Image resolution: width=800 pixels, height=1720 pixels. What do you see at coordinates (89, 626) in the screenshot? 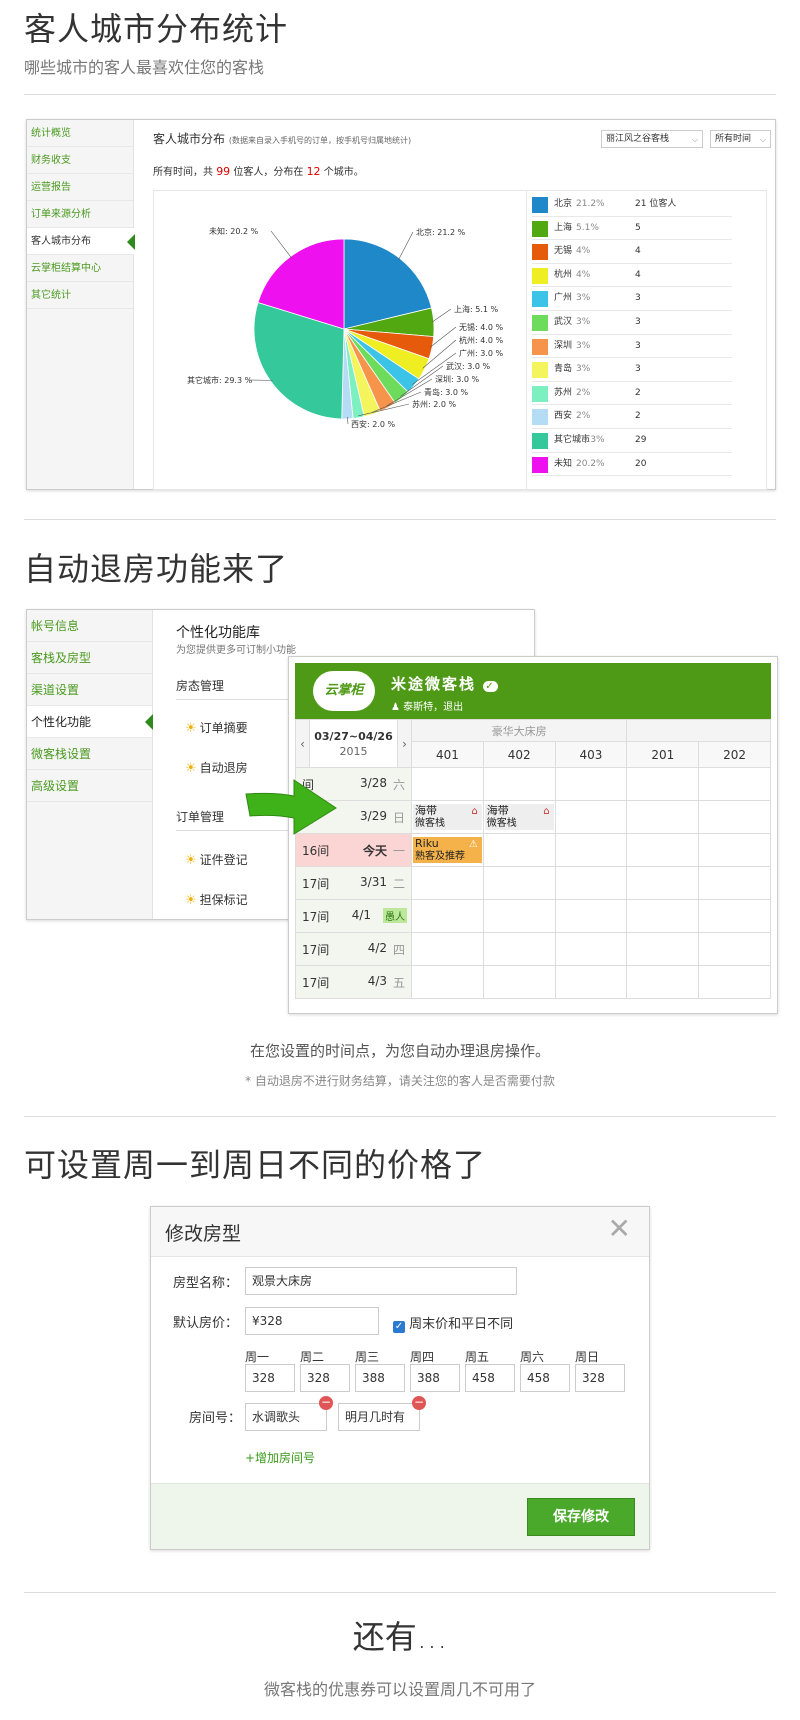
I see `sidebar-item-account: 帐号信息` at bounding box center [89, 626].